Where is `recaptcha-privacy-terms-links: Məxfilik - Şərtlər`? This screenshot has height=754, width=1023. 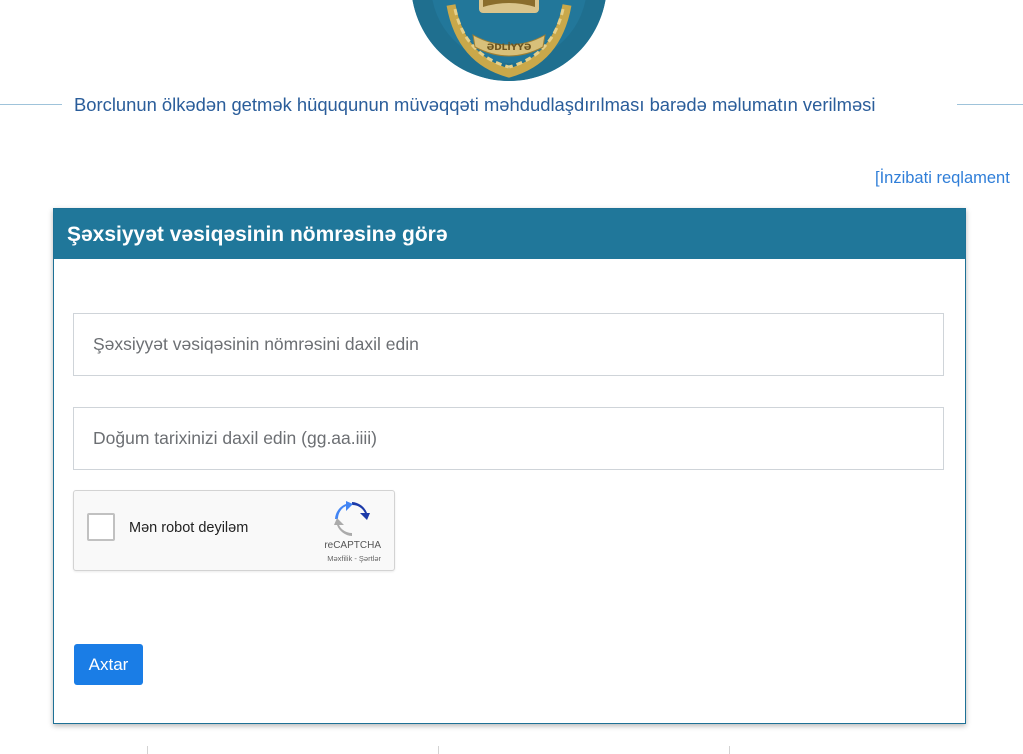 recaptcha-privacy-terms-links: Məxfilik - Şərtlər is located at coordinates (354, 558).